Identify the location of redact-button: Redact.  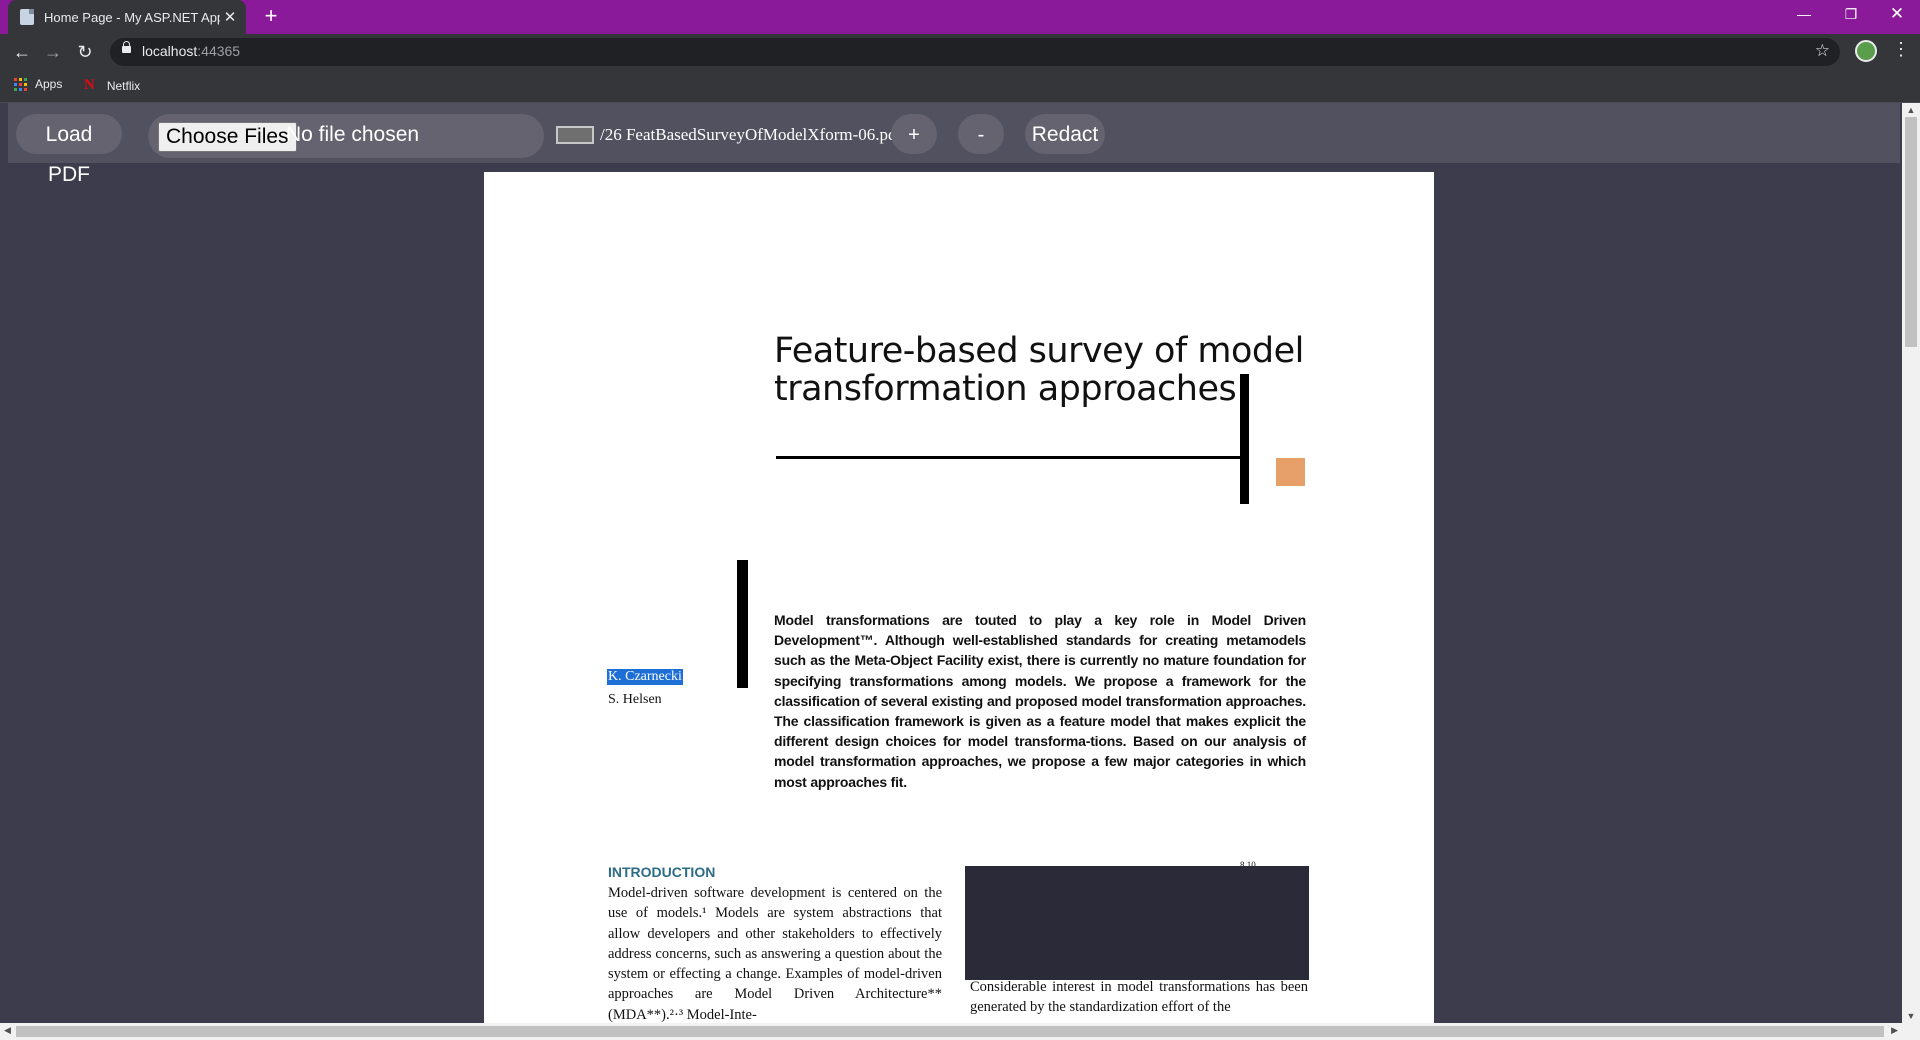
(1065, 134).